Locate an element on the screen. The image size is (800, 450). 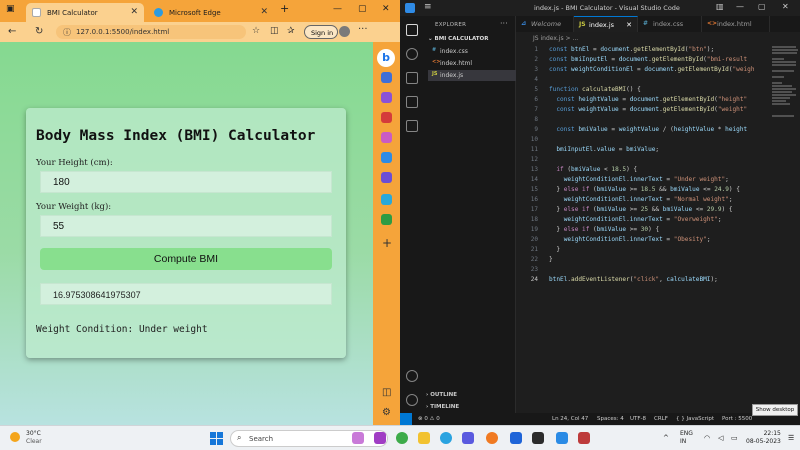
profile-avatar-icon is located at coordinates (344, 31).